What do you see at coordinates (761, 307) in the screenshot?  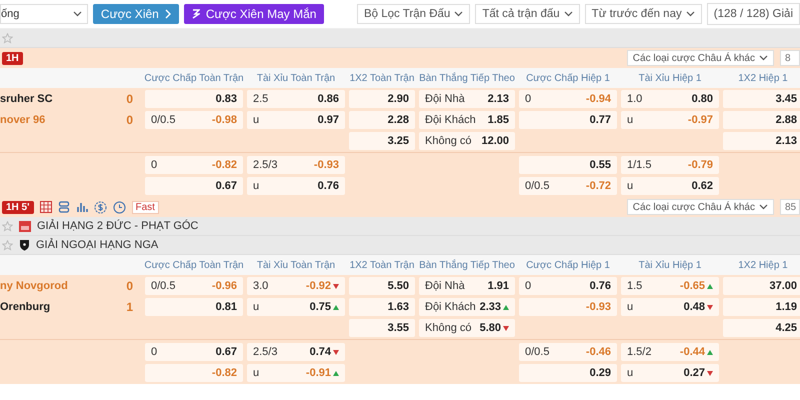 I see `odds-cell: 1.19` at bounding box center [761, 307].